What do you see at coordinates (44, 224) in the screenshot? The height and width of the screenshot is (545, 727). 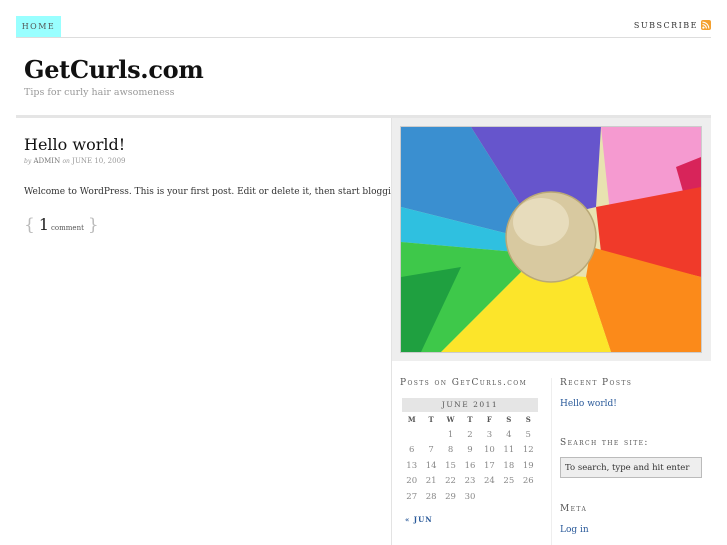 I see `comment-count: 1` at bounding box center [44, 224].